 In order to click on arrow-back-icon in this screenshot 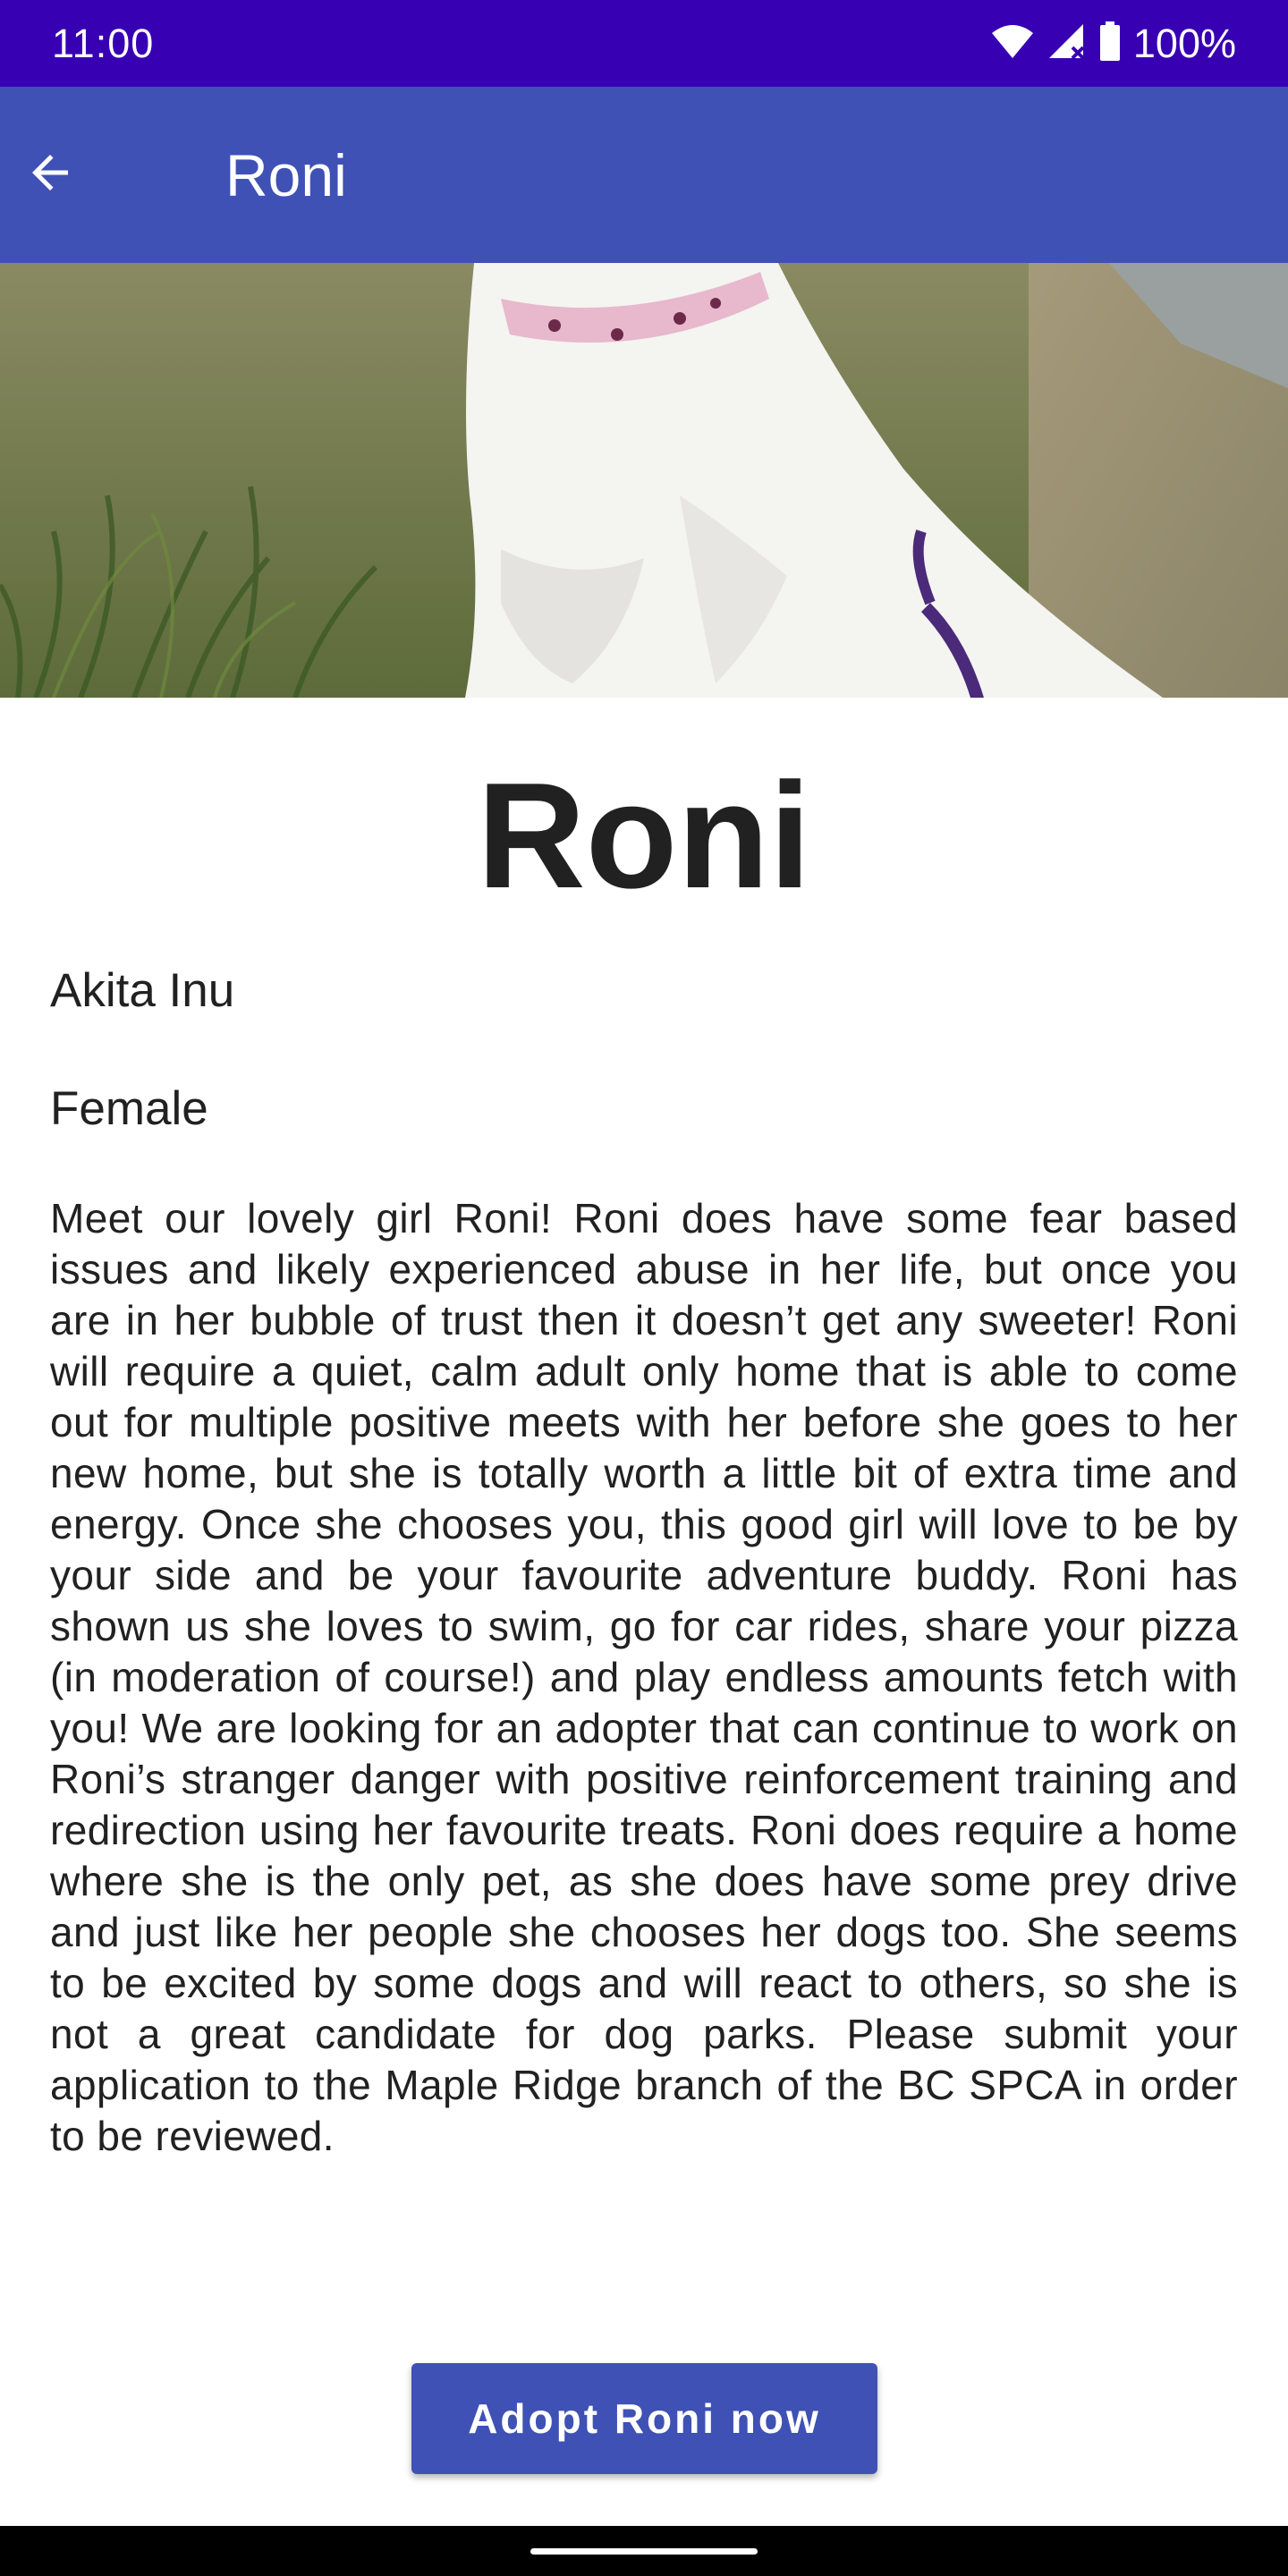, I will do `click(50, 175)`.